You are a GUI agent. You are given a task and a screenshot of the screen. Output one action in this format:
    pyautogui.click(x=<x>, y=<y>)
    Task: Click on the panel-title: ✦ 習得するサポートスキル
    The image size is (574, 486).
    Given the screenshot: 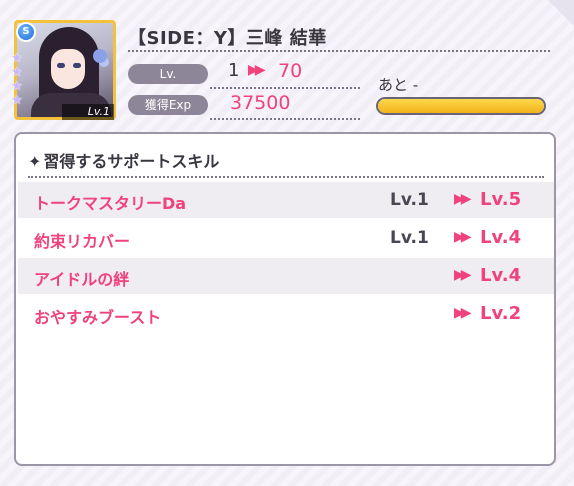 What is the action you would take?
    pyautogui.click(x=123, y=160)
    